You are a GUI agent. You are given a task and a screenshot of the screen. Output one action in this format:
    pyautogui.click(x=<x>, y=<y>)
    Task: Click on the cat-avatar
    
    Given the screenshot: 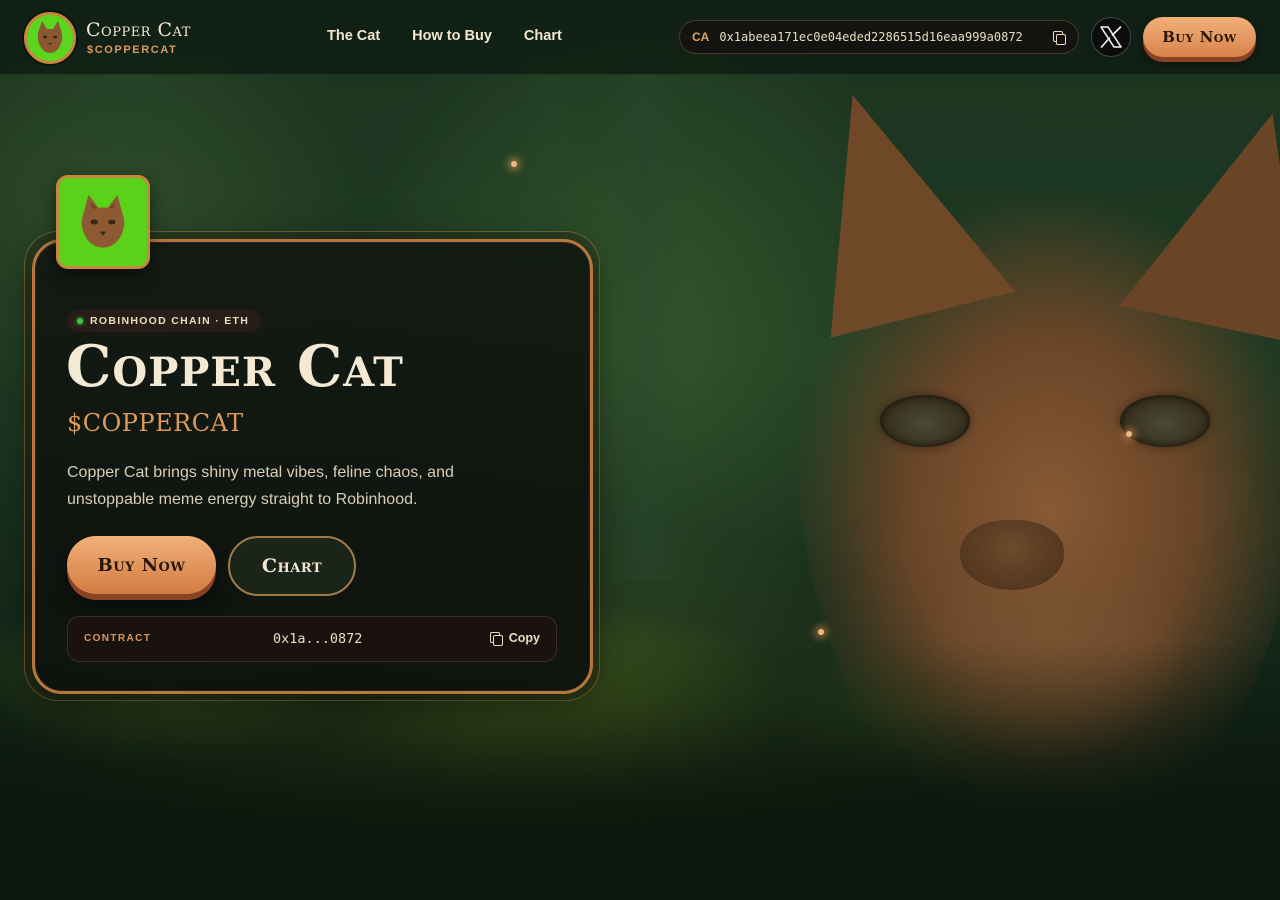 What is the action you would take?
    pyautogui.click(x=103, y=222)
    